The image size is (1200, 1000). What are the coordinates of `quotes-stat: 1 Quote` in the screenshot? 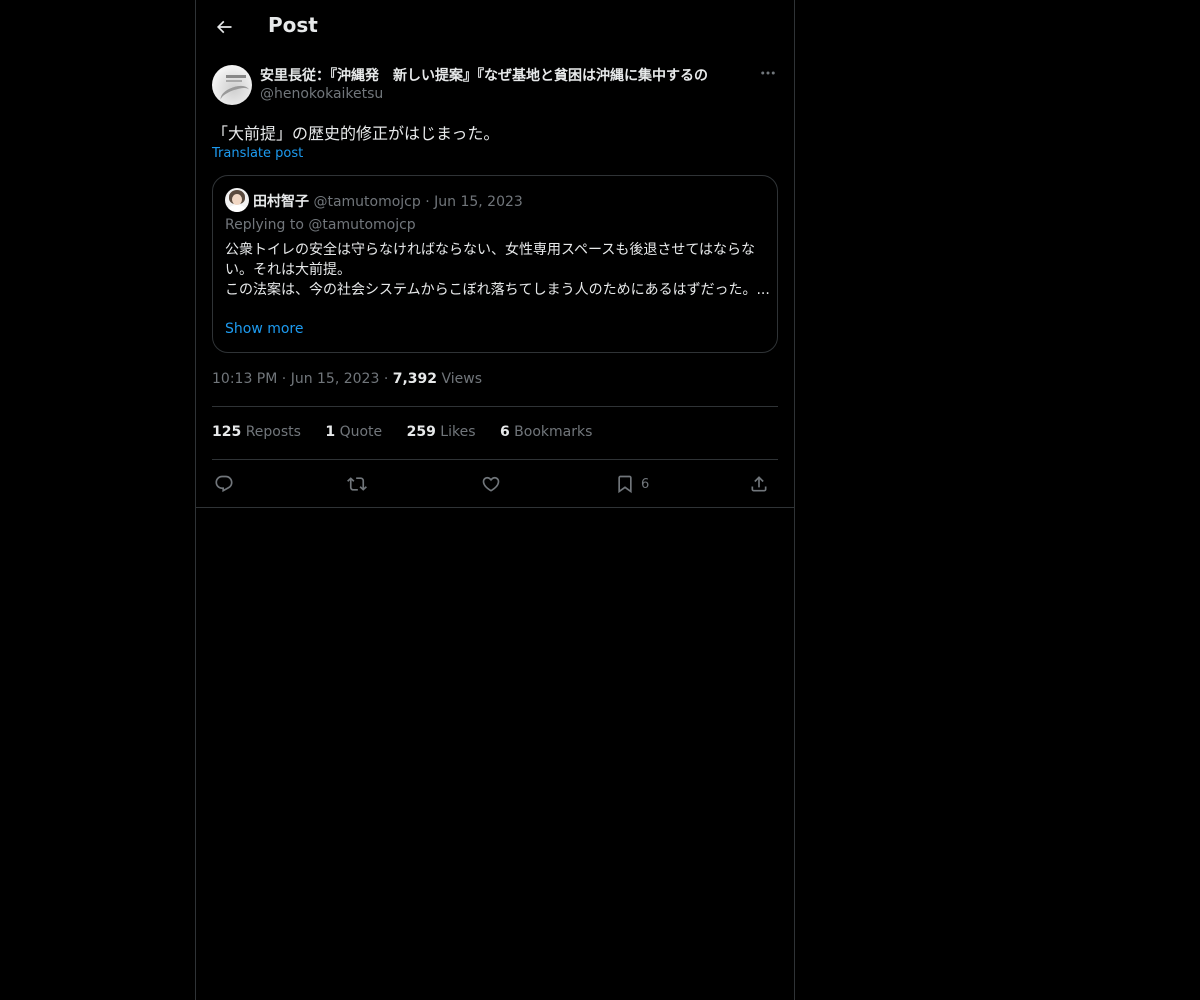 It's located at (353, 432).